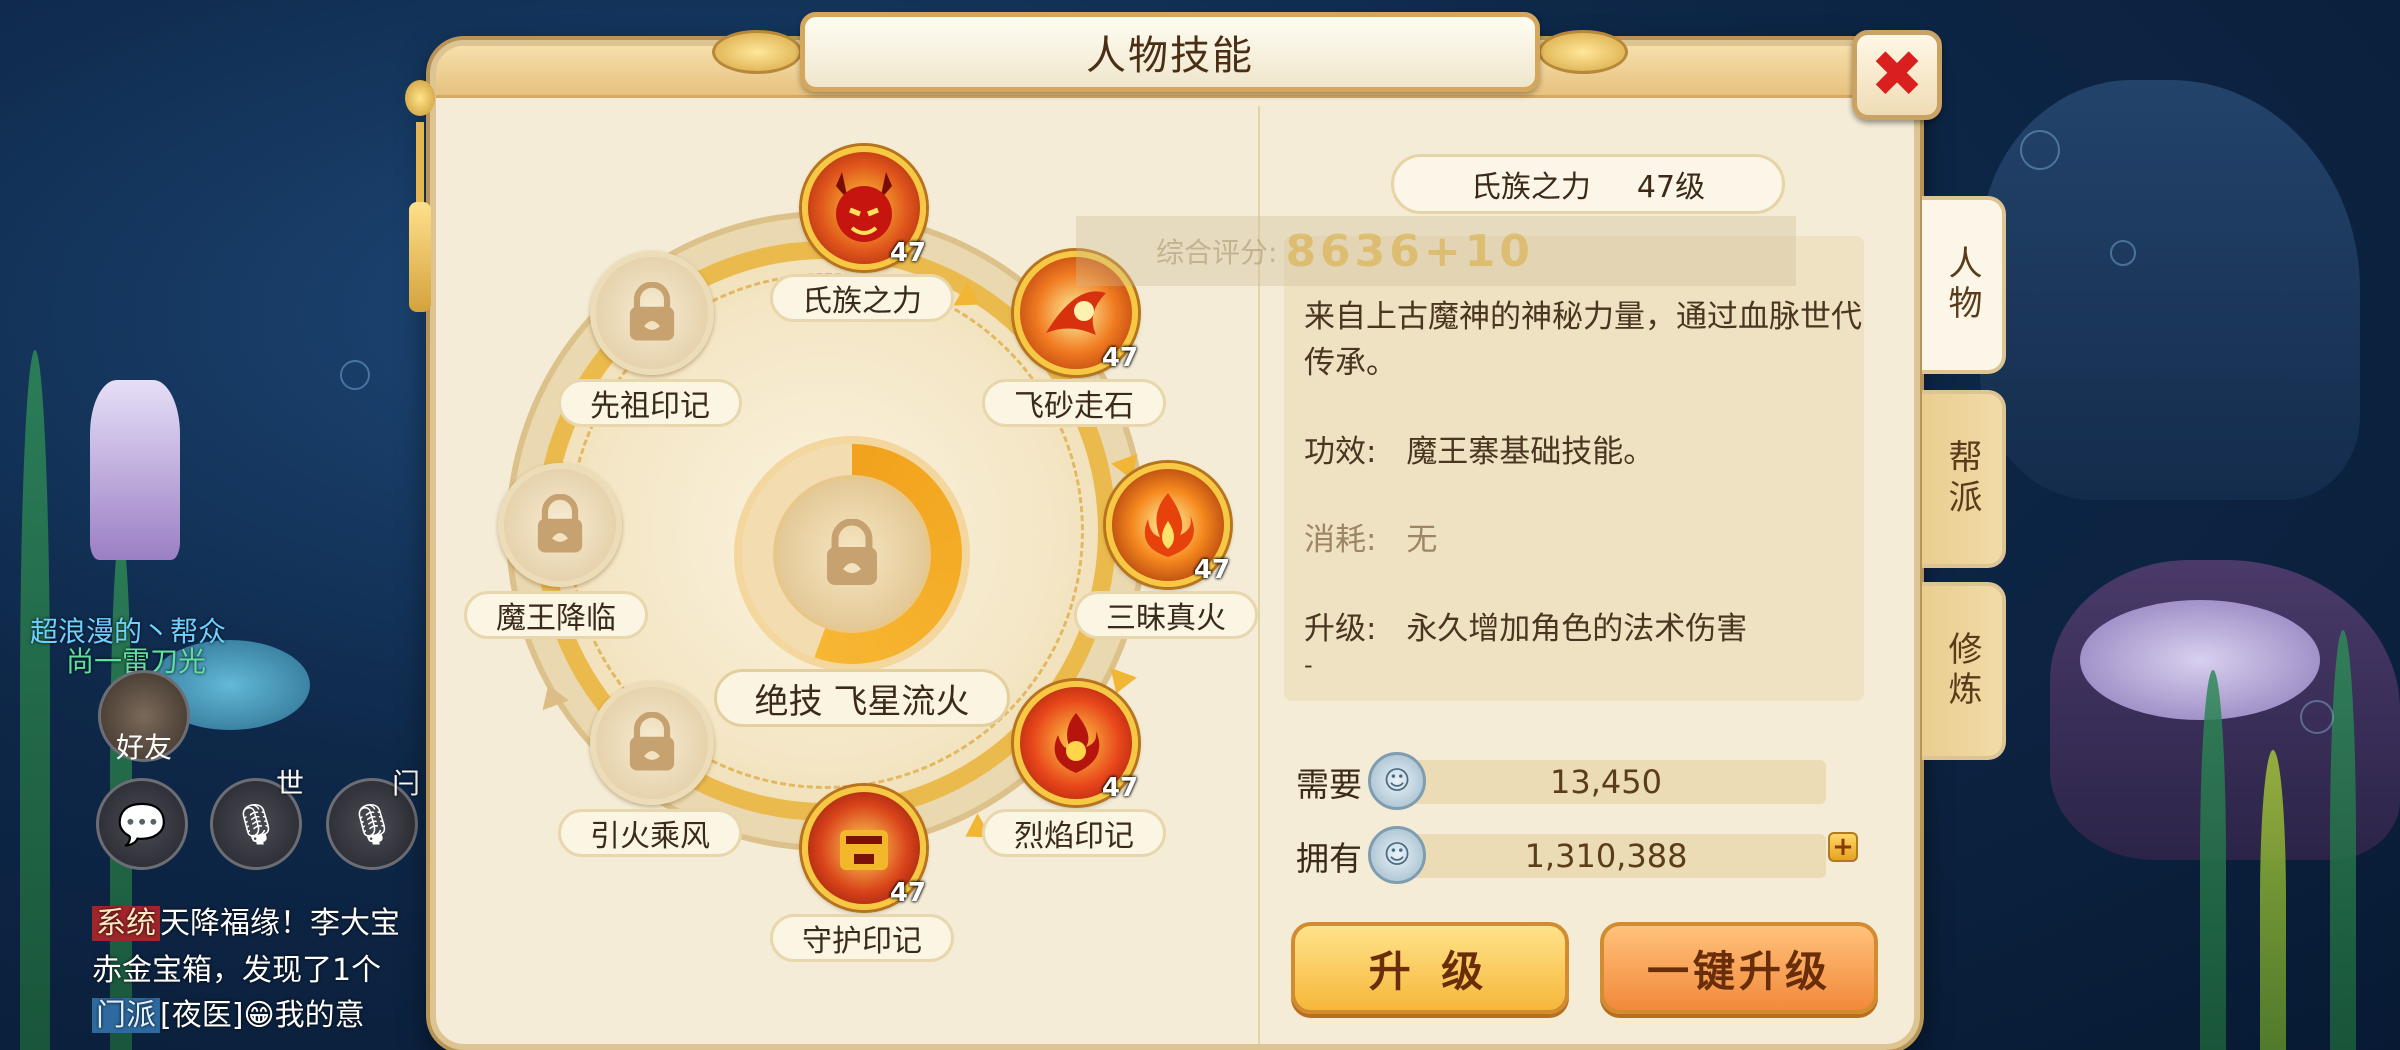 The height and width of the screenshot is (1050, 2400). What do you see at coordinates (1577, 629) in the screenshot?
I see `upgrade-value: 永久增加角色的法术伤害` at bounding box center [1577, 629].